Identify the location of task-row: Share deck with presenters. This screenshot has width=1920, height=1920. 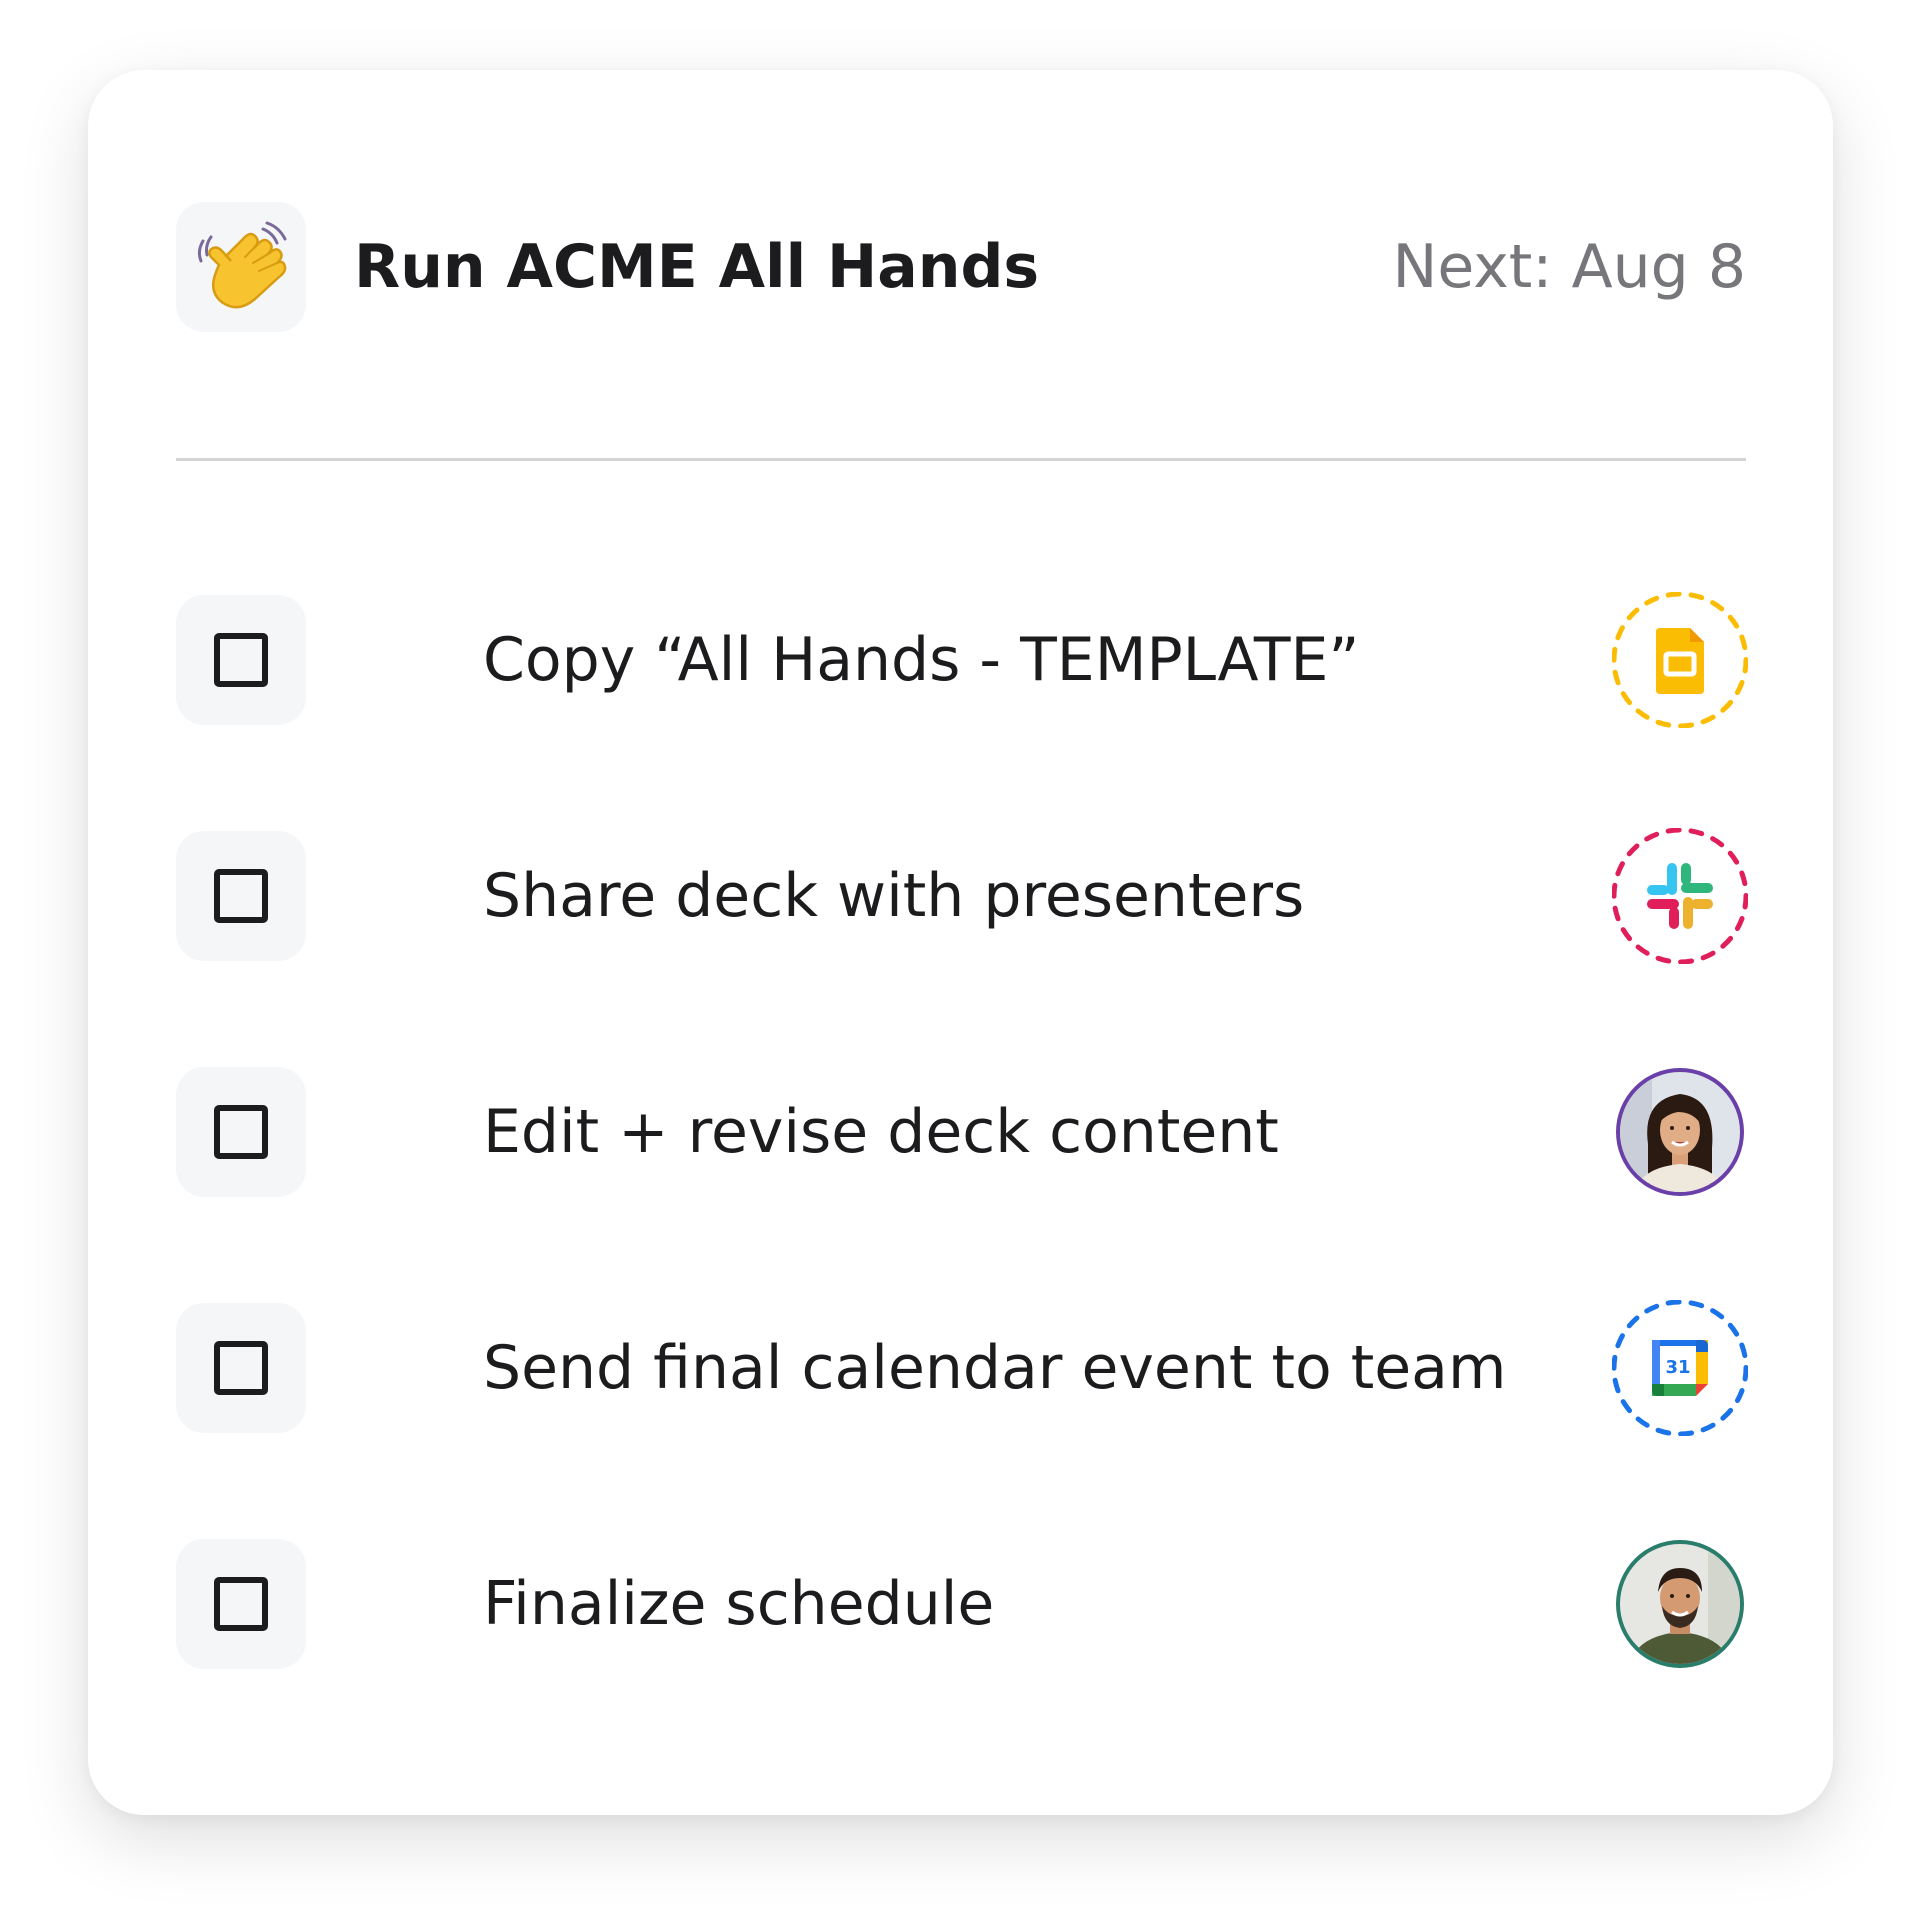
(962, 896).